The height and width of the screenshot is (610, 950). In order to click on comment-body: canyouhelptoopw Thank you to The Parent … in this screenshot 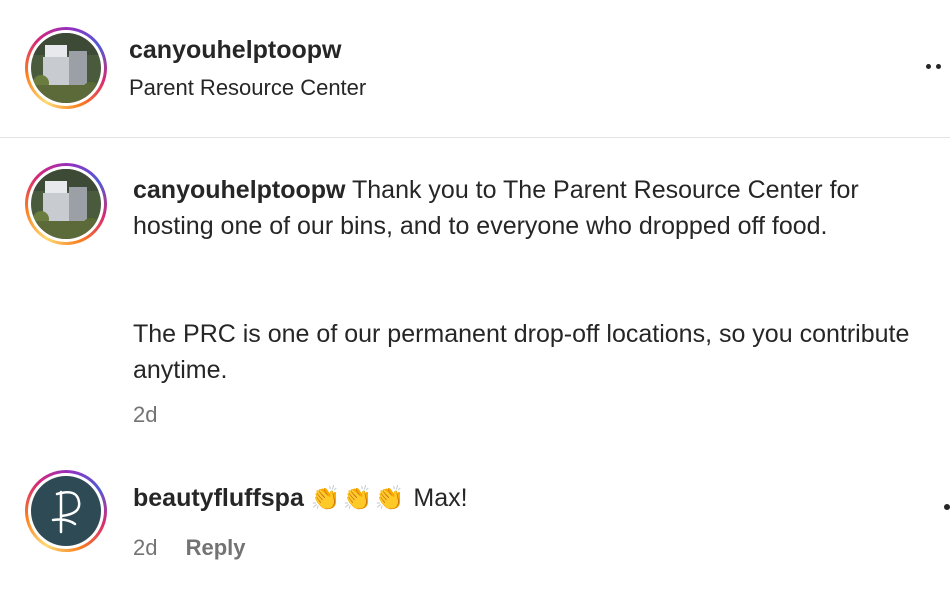, I will do `click(533, 208)`.